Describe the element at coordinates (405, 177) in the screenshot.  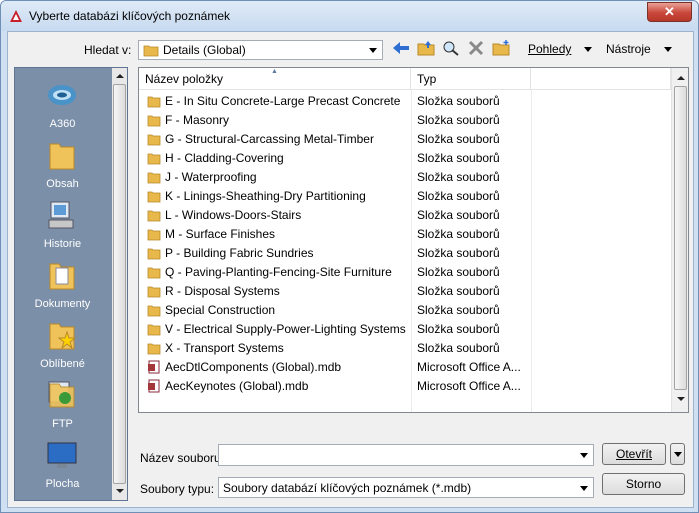
I see `list-item: J - Waterproofing Složka souborů` at that location.